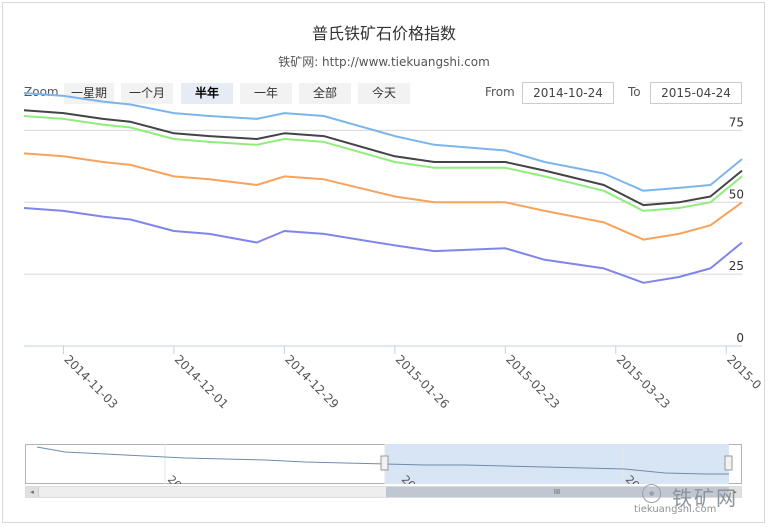 This screenshot has height=527, width=768. Describe the element at coordinates (728, 463) in the screenshot. I see `navigator-handle-right` at that location.